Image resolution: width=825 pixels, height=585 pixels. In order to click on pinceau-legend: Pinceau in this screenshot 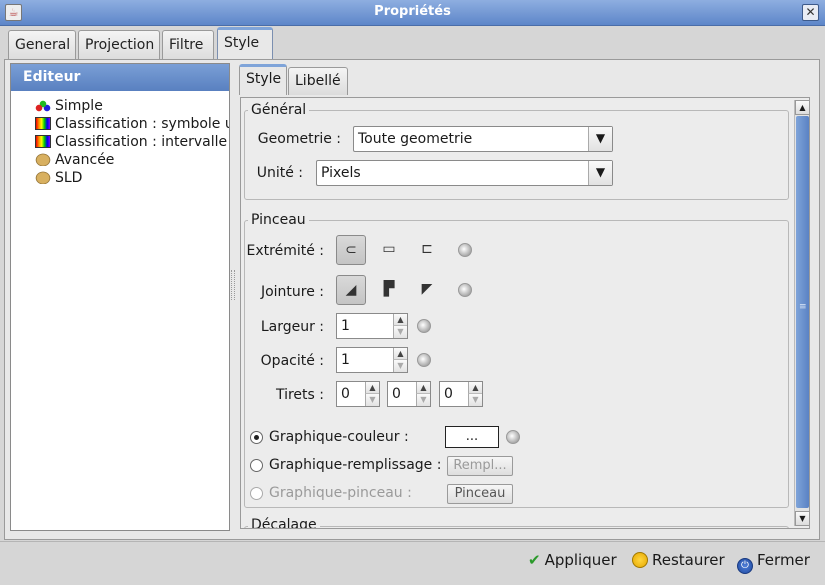, I will do `click(278, 220)`.